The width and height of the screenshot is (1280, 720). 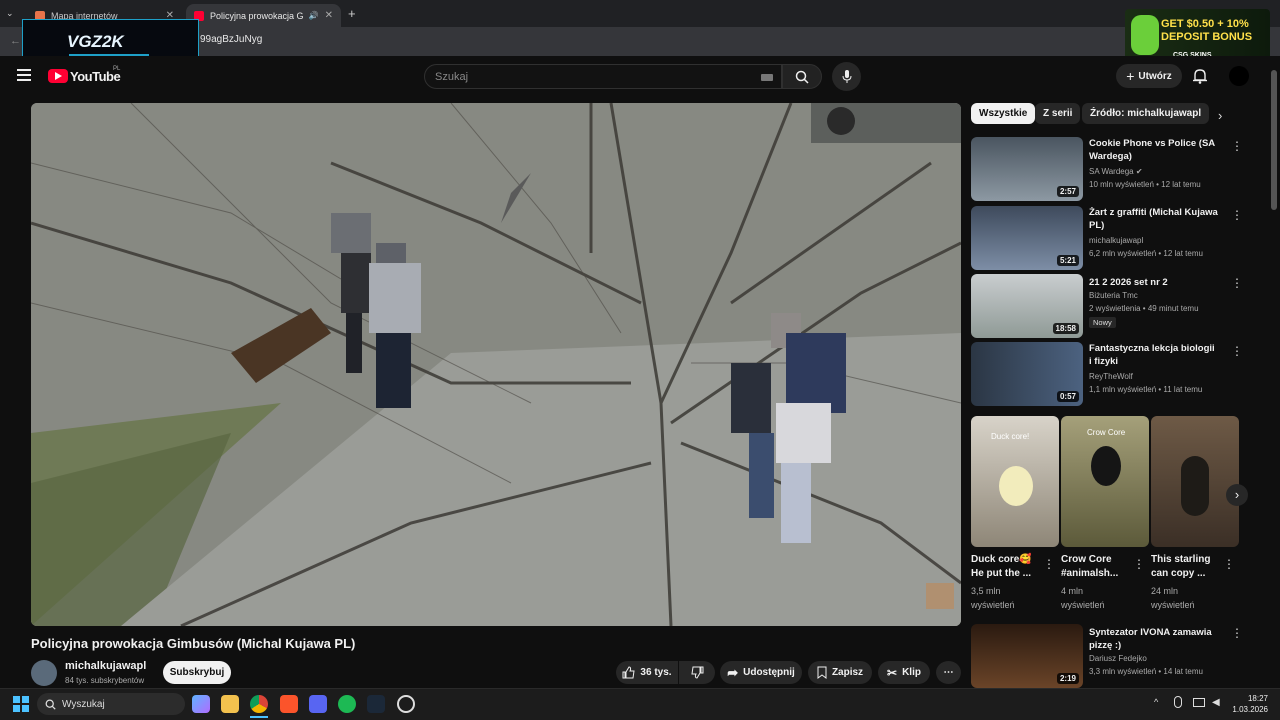 I want to click on recommendation-channel: michalkujawapl, so click(x=1116, y=240).